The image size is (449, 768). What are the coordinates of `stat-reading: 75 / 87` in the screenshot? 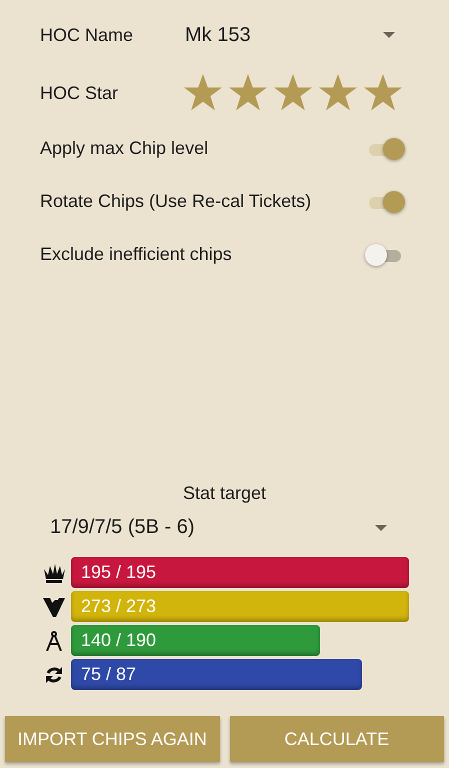 It's located at (108, 674).